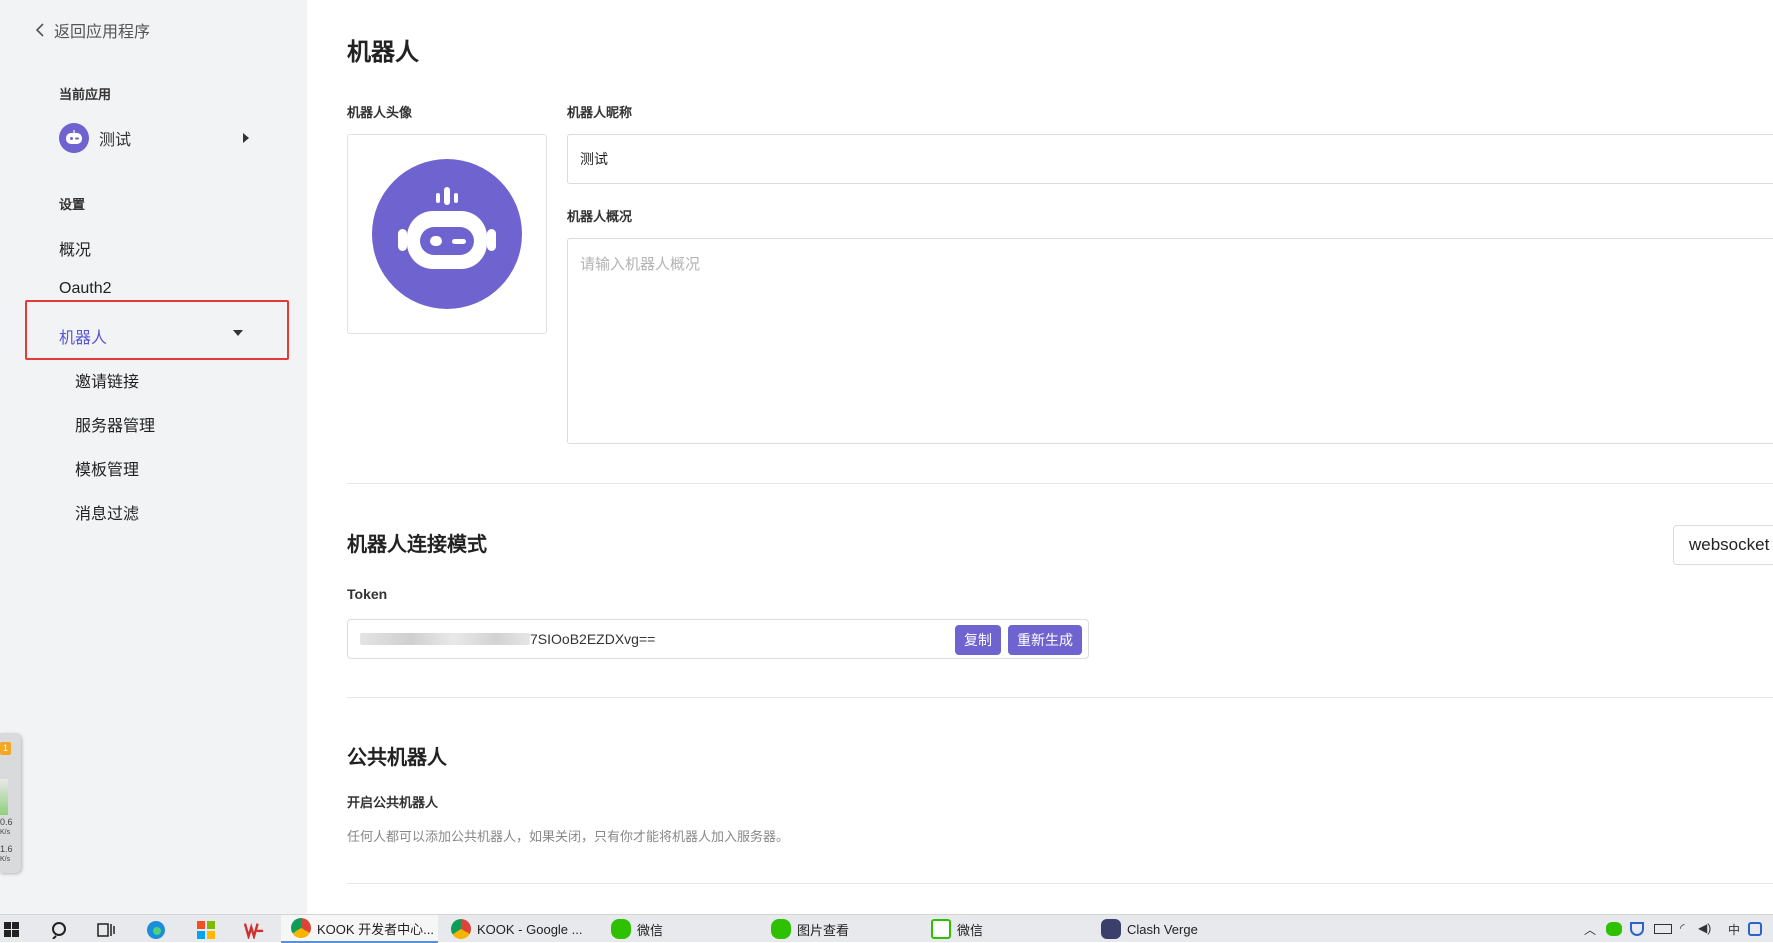  Describe the element at coordinates (6, 822) in the screenshot. I see `net-down-value: 0.6` at that location.